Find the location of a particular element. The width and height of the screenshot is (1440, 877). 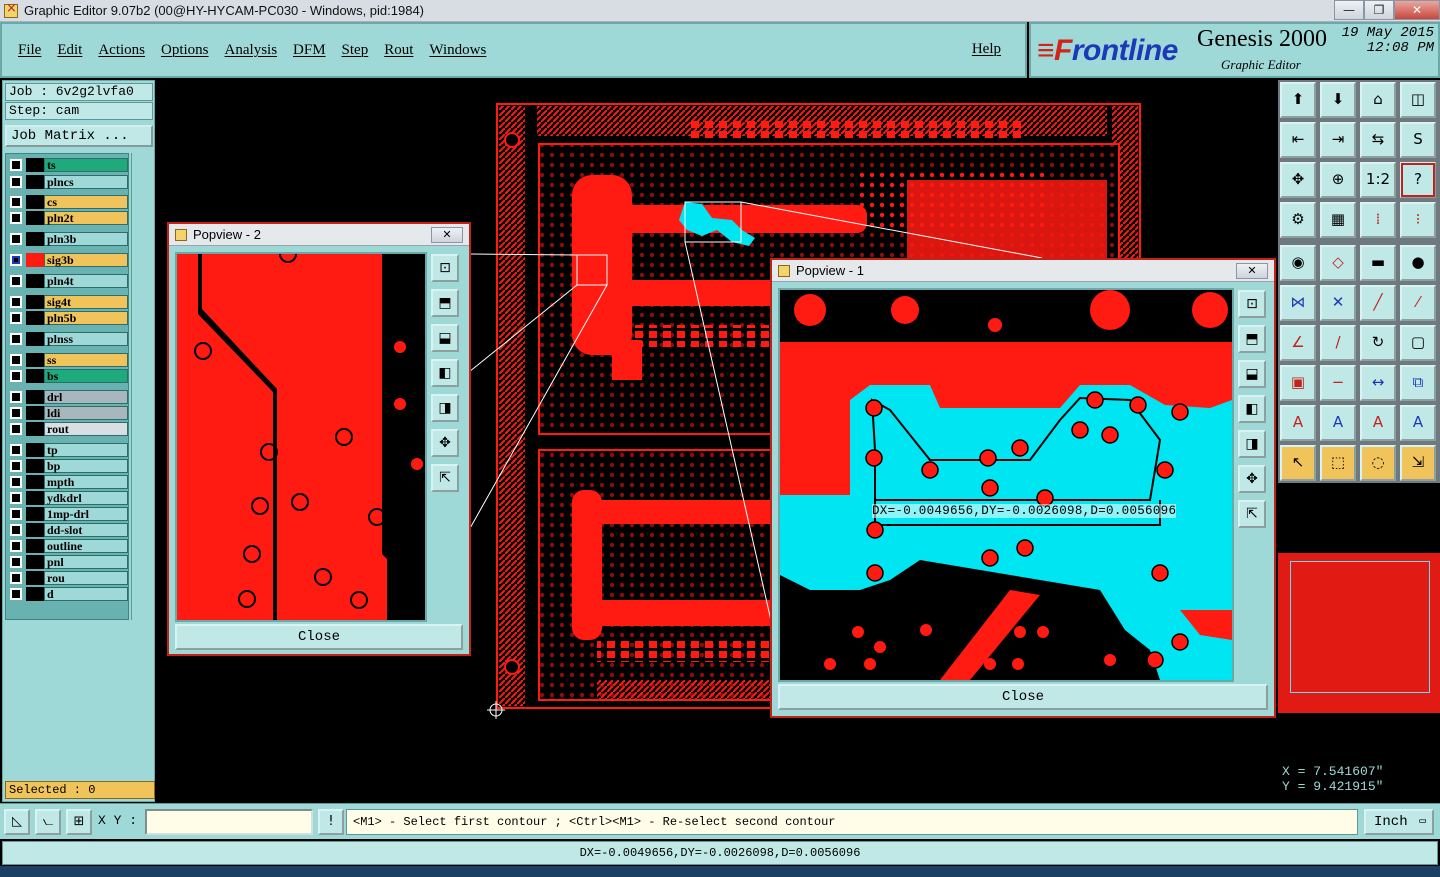

slash-icon: / is located at coordinates (1338, 343).